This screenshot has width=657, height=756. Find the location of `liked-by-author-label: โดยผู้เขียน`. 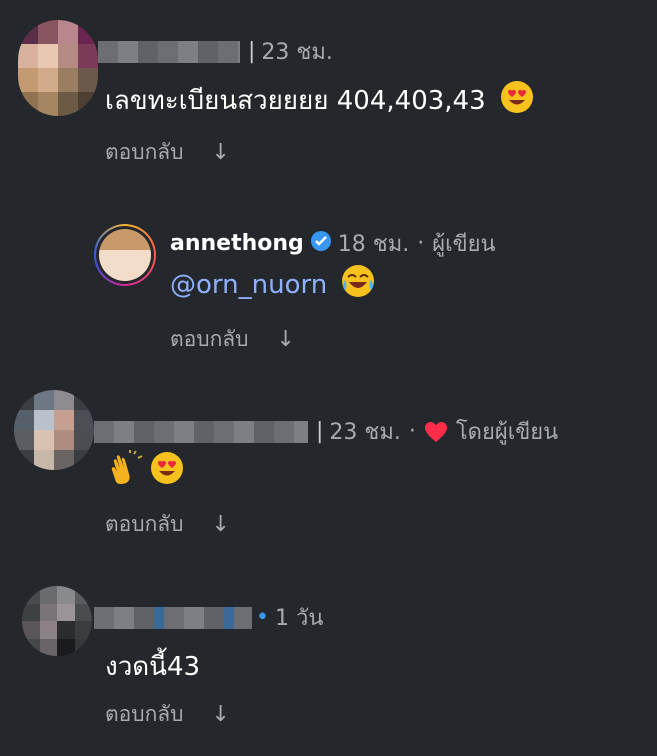

liked-by-author-label: โดยผู้เขียน is located at coordinates (507, 432).